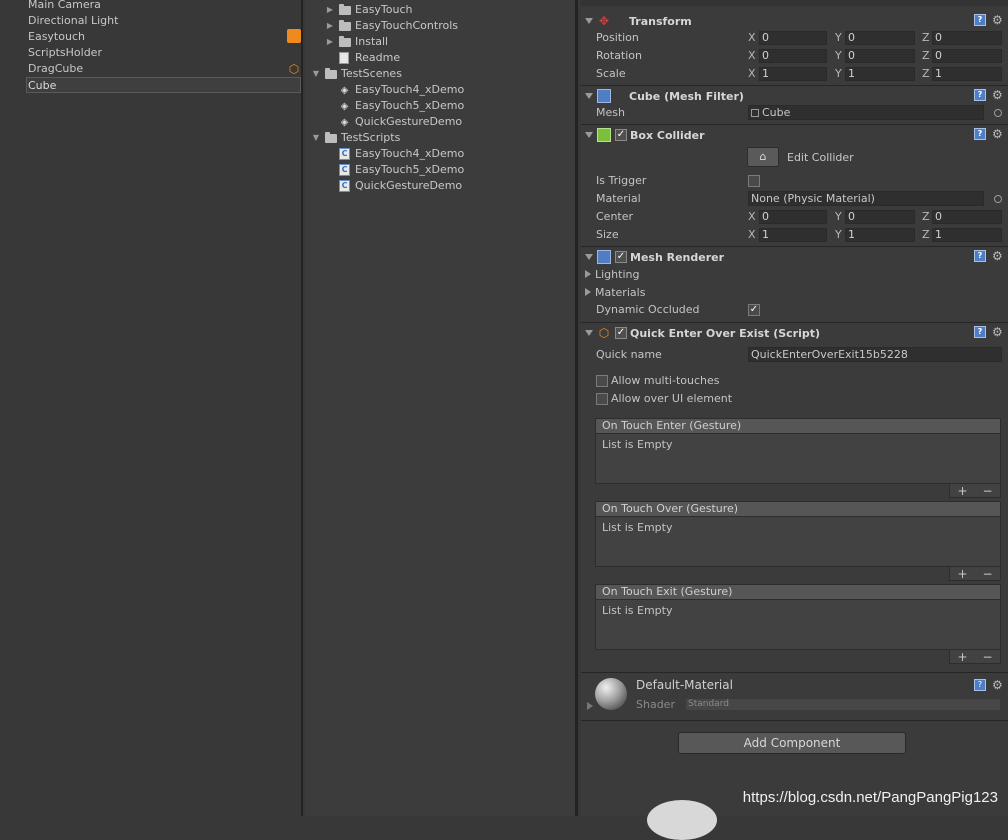 The image size is (1008, 840). I want to click on script-header: ⬡ ✓ Quick Enter Over Exist (Script) ? ⚙, so click(794, 333).